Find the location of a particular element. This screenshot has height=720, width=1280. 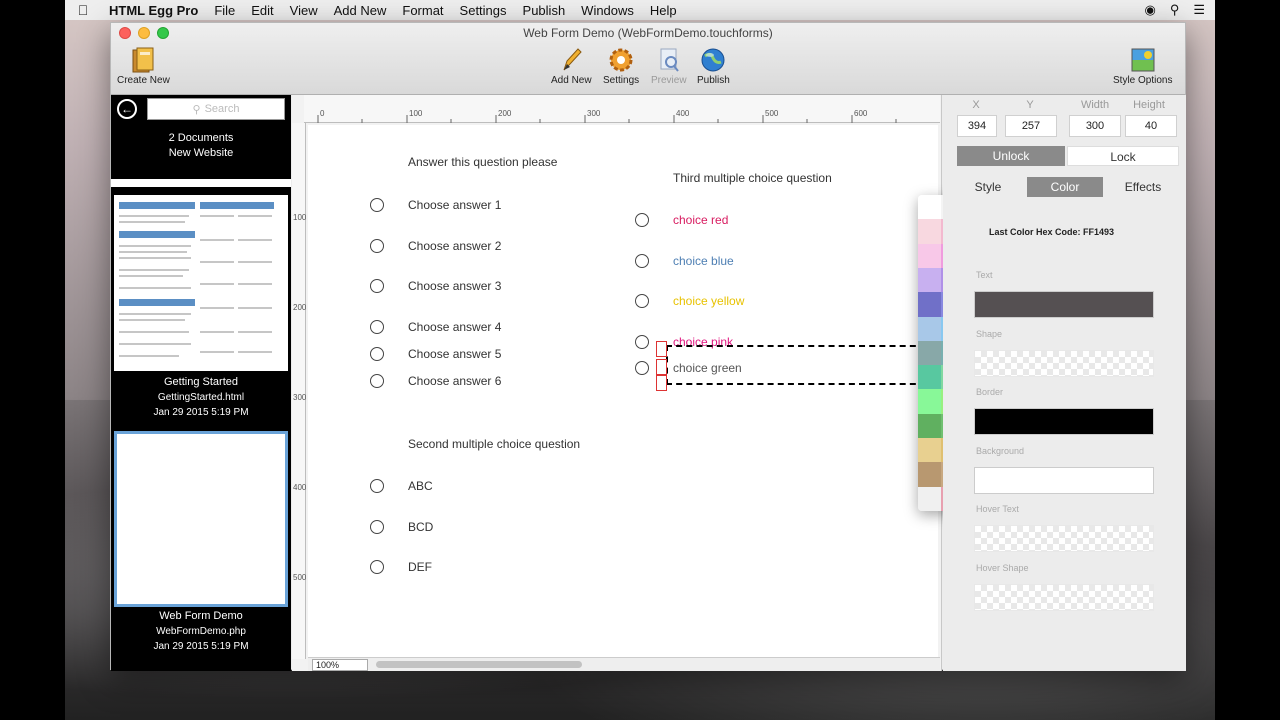

ruler-label: 200 is located at coordinates (505, 113).